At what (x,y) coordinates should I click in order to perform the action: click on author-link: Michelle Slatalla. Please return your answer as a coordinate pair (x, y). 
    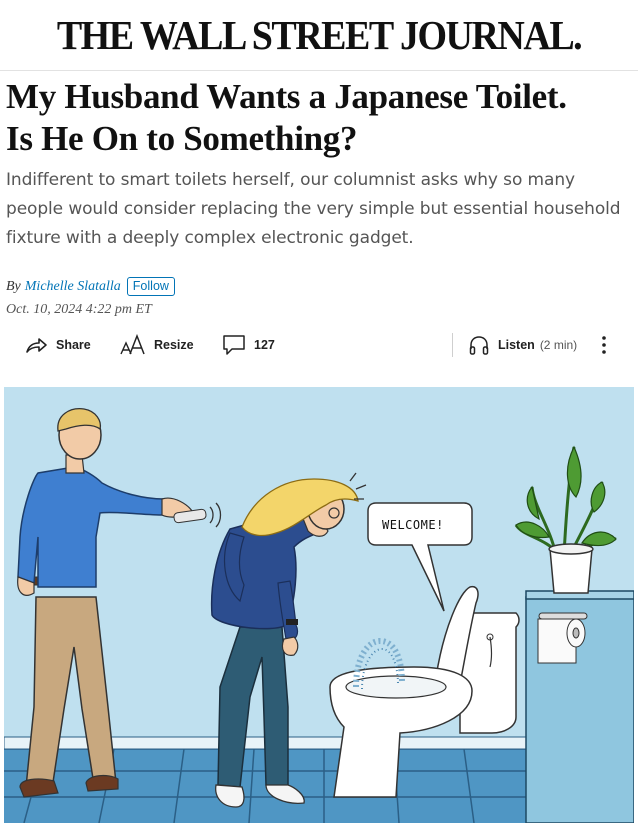
    Looking at the image, I should click on (73, 287).